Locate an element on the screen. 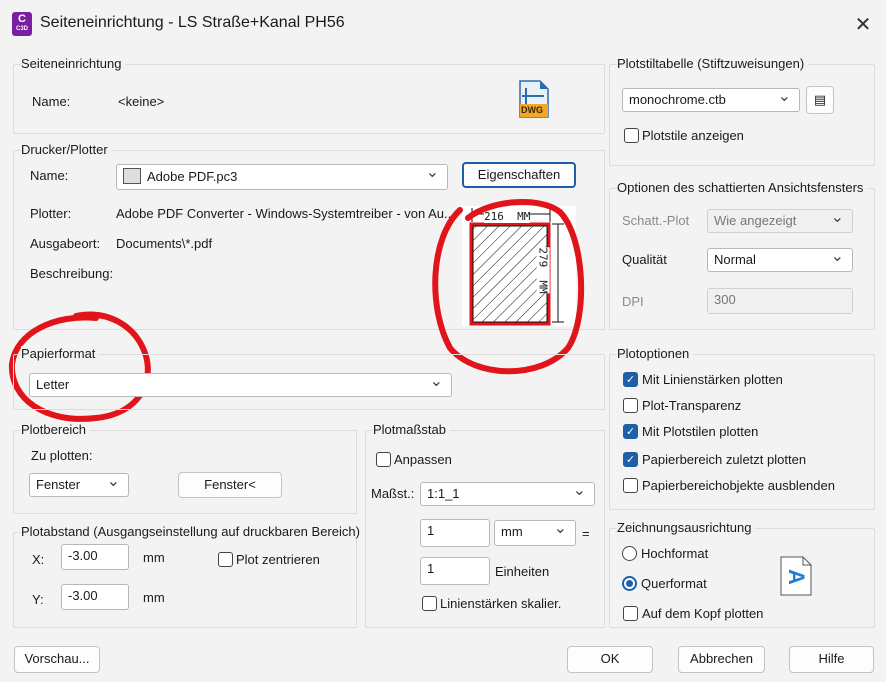 The height and width of the screenshot is (682, 886). show-plot-styles-label: Plotstile anzeigen is located at coordinates (693, 135).